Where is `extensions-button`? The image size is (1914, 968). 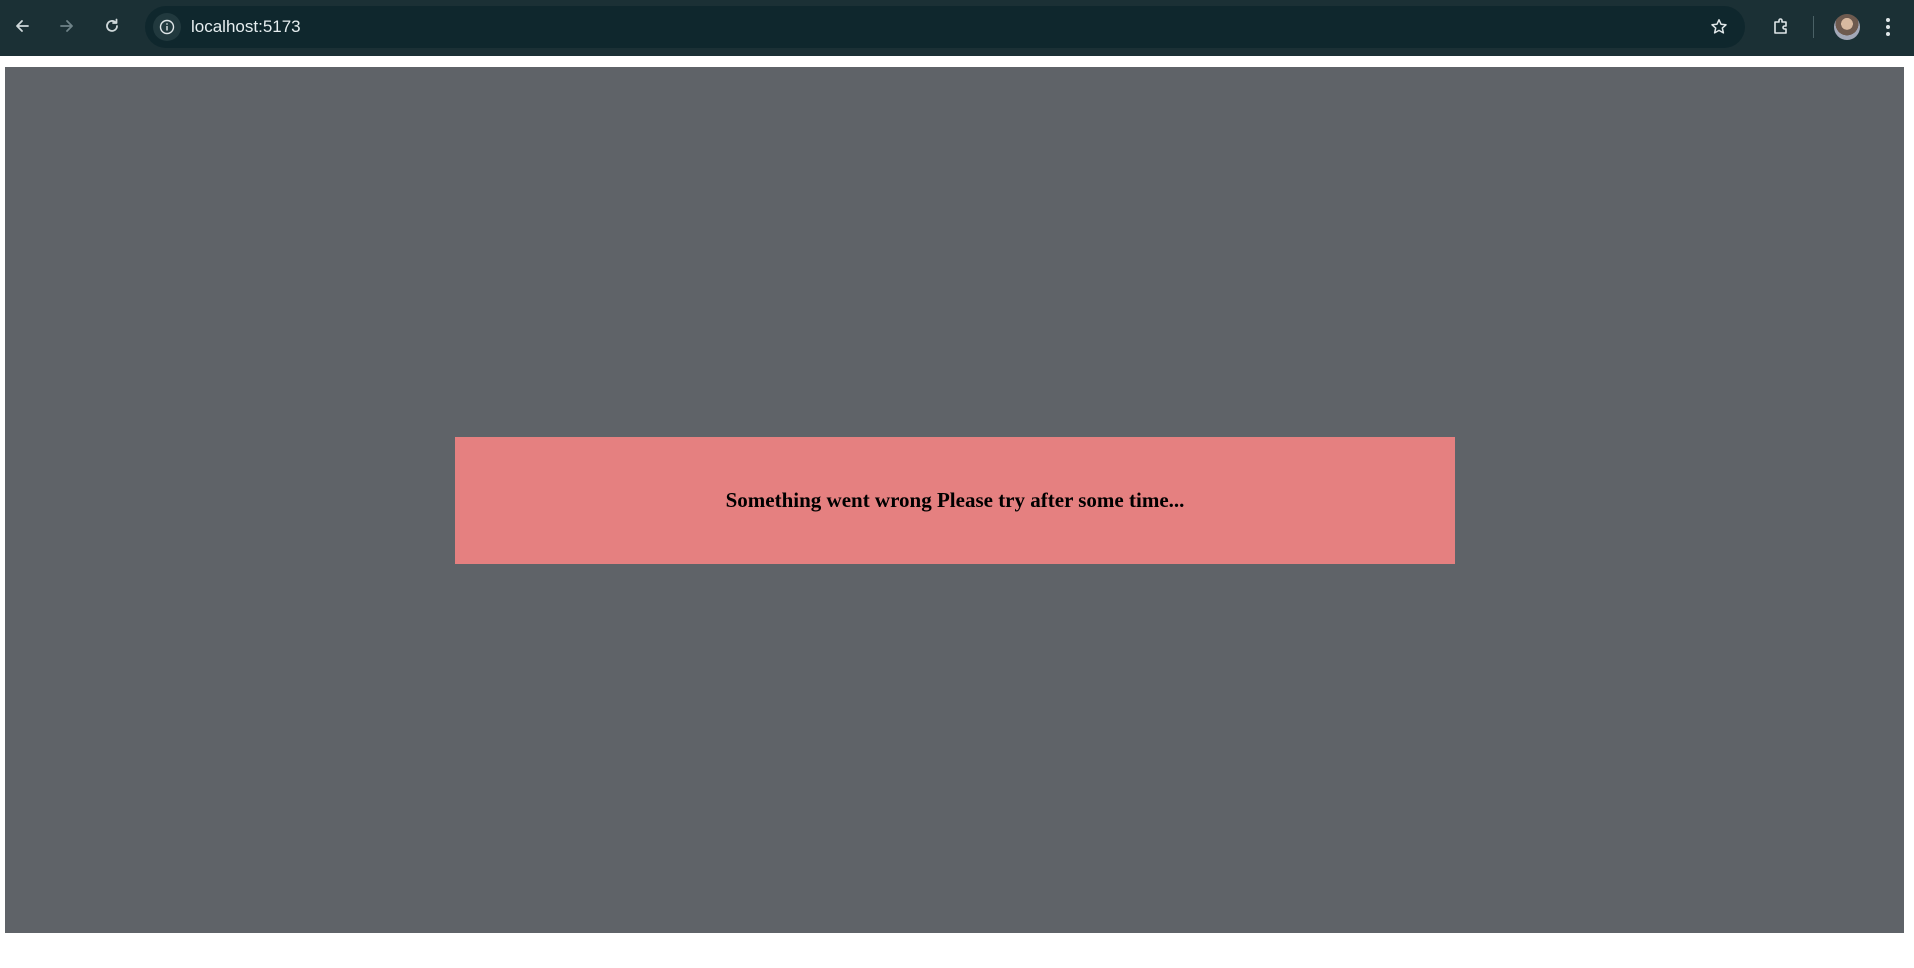 extensions-button is located at coordinates (1781, 27).